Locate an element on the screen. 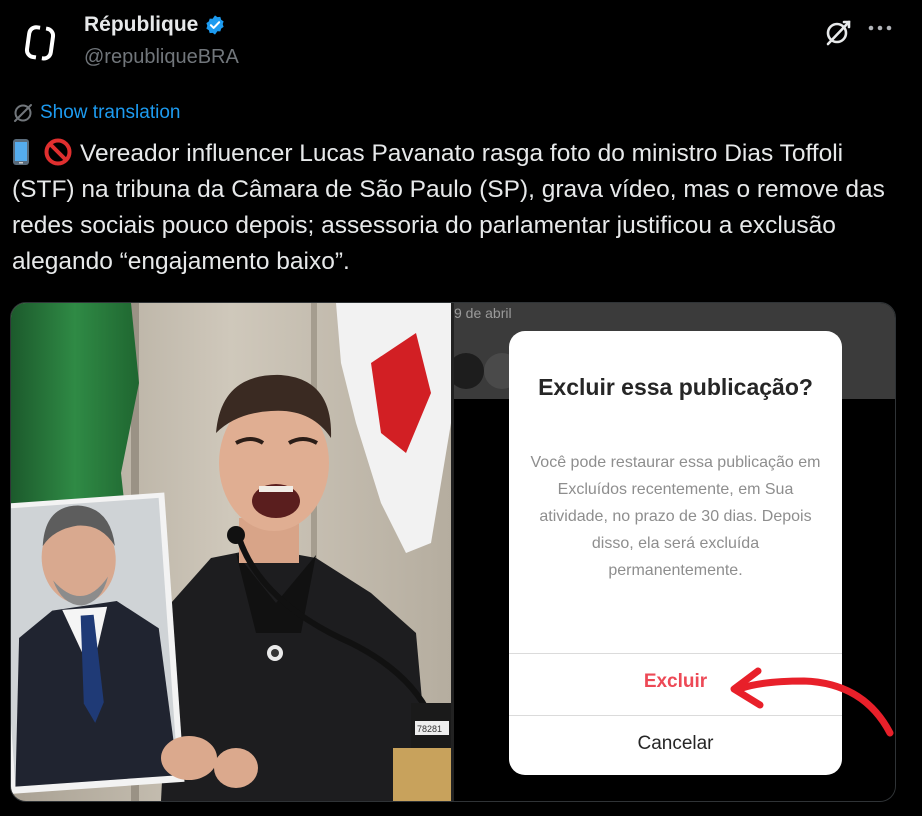 This screenshot has width=922, height=816. translate-icon is located at coordinates (23, 113).